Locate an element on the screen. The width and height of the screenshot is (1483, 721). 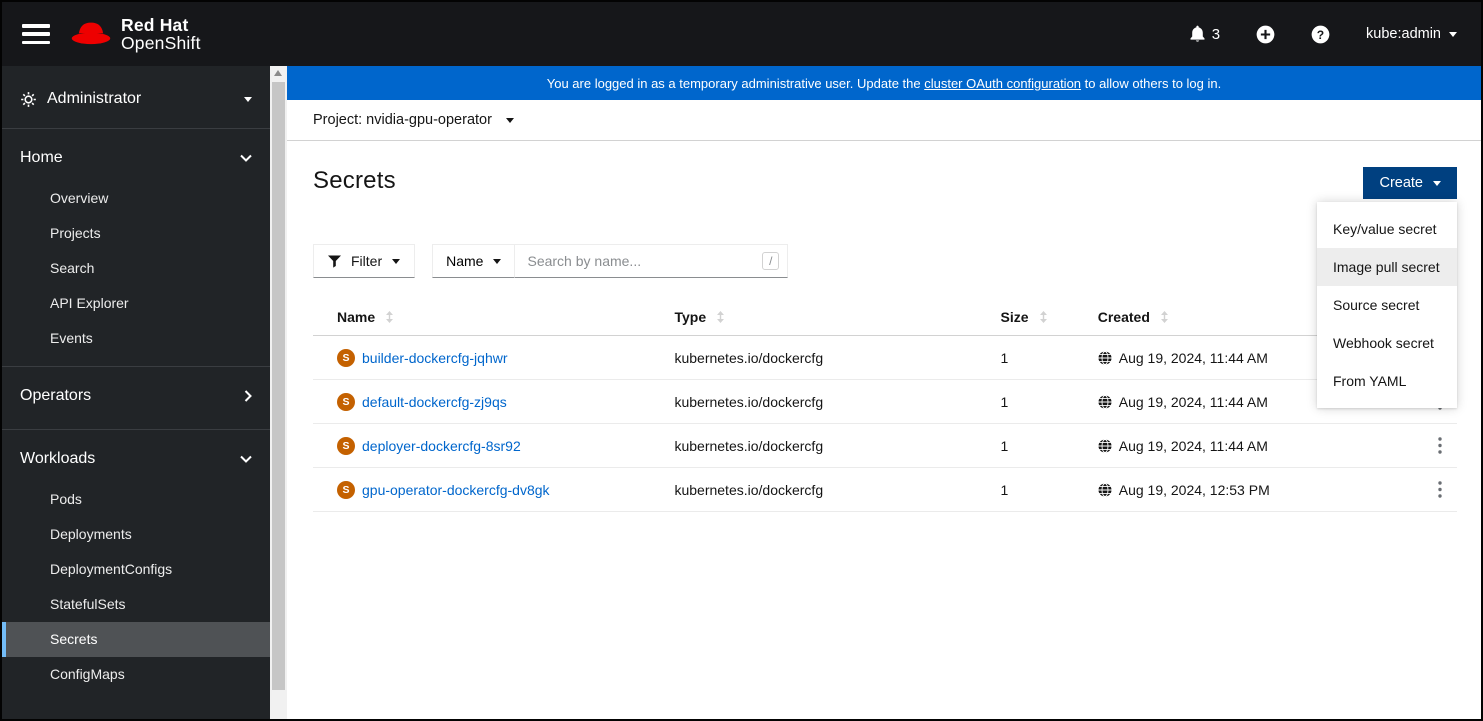
nav-heading-workloads: Workloads is located at coordinates (136, 459).